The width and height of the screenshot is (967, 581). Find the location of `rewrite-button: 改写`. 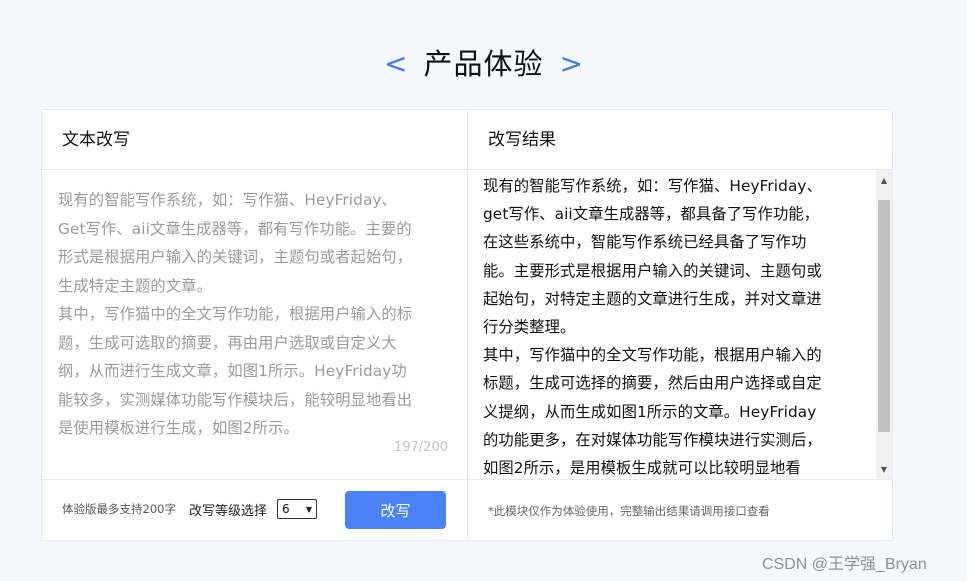

rewrite-button: 改写 is located at coordinates (395, 510).